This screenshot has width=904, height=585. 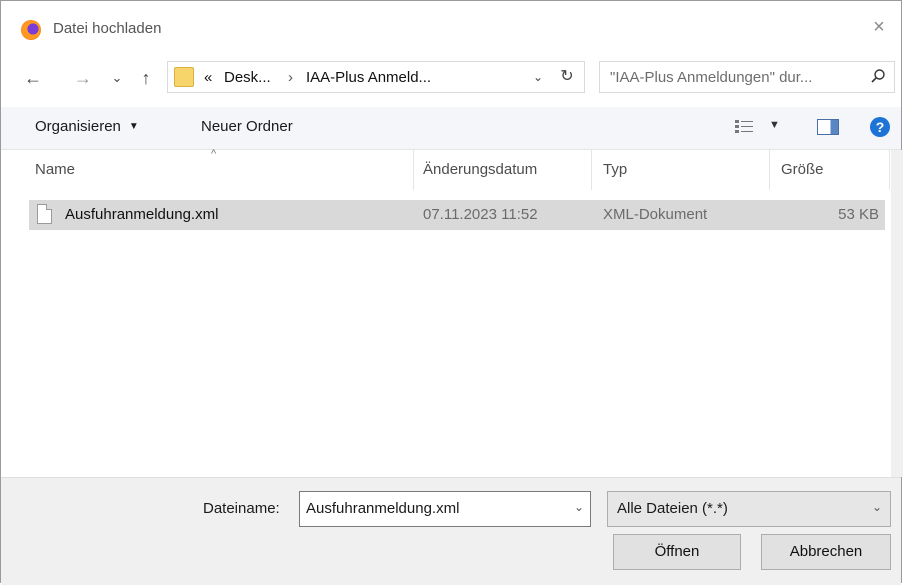 What do you see at coordinates (880, 127) in the screenshot?
I see `help-icon: ?` at bounding box center [880, 127].